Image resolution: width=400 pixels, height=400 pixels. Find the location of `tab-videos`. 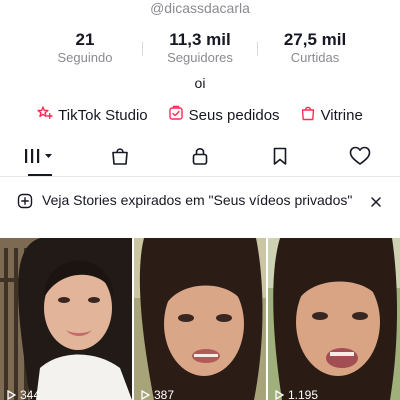

tab-videos is located at coordinates (40, 158).